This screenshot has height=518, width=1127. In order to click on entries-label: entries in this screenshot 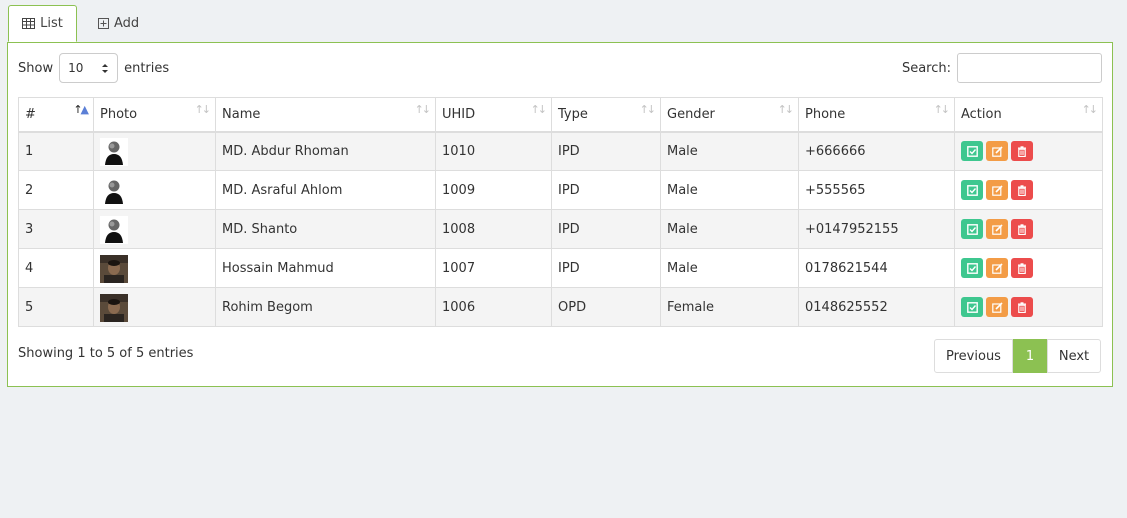, I will do `click(147, 68)`.